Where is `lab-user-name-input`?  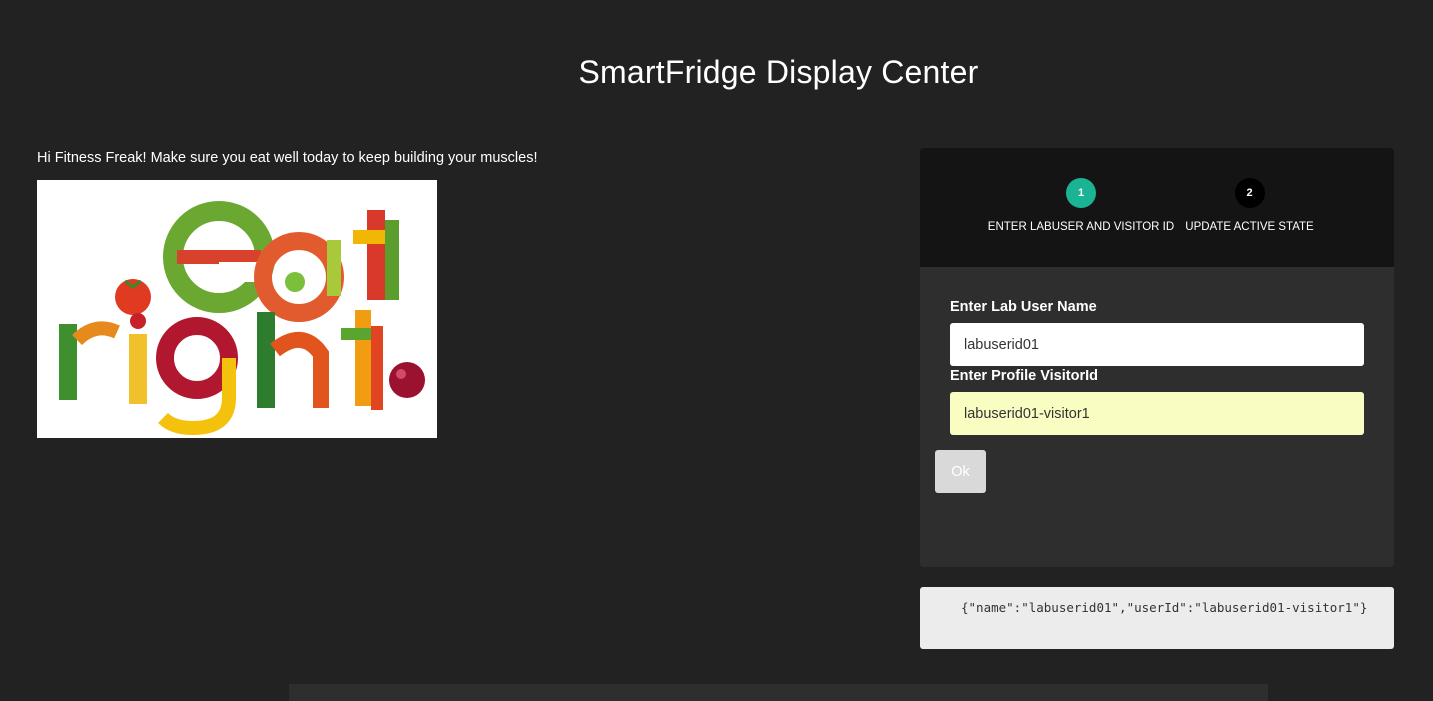
lab-user-name-input is located at coordinates (1157, 344).